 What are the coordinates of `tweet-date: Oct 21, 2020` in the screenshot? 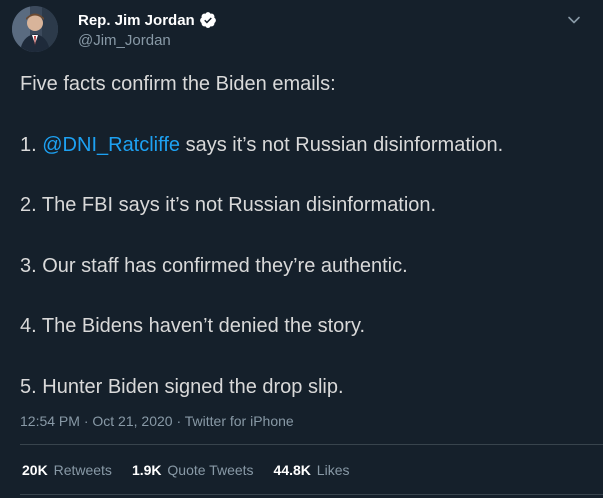 It's located at (132, 421).